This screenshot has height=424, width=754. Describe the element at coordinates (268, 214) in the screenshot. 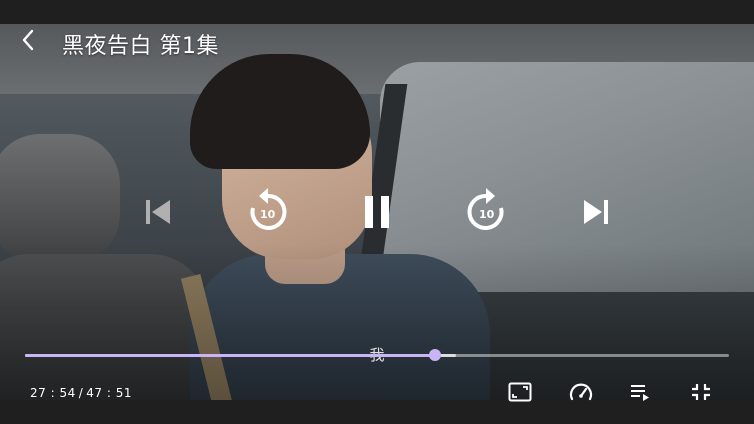

I see `rewind-seconds-label: 10` at that location.